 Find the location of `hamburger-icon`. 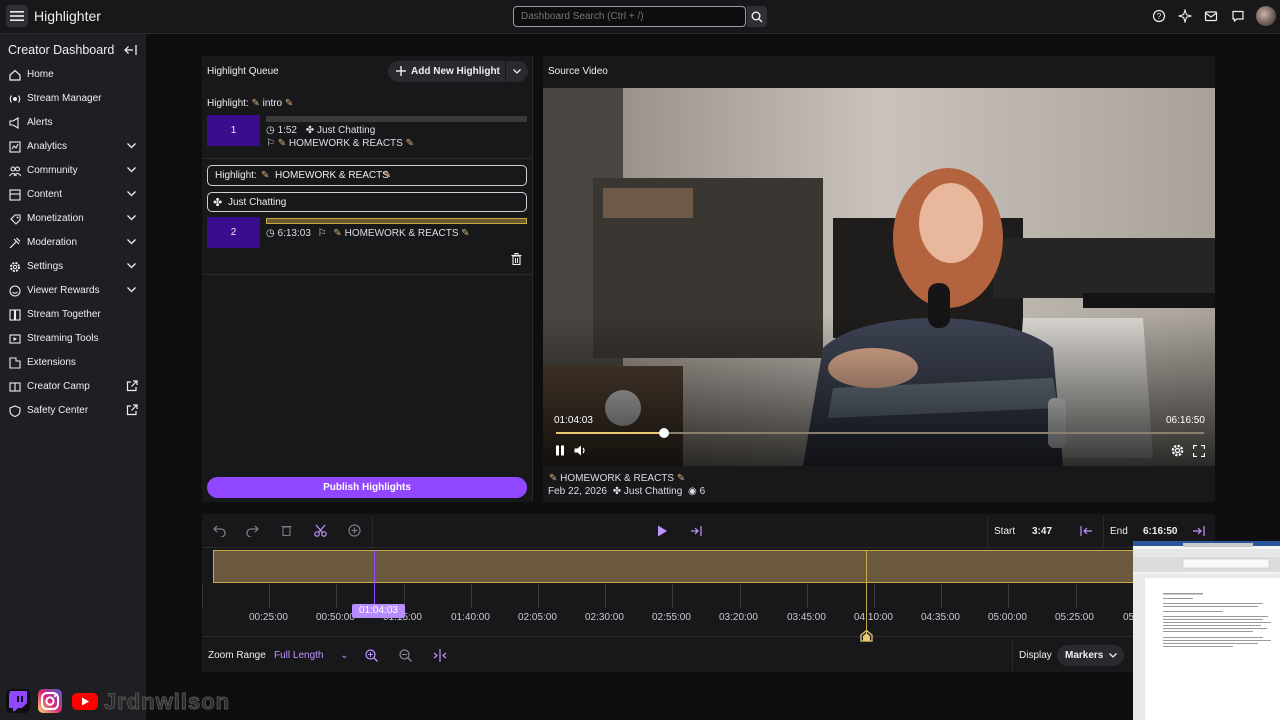

hamburger-icon is located at coordinates (17, 16).